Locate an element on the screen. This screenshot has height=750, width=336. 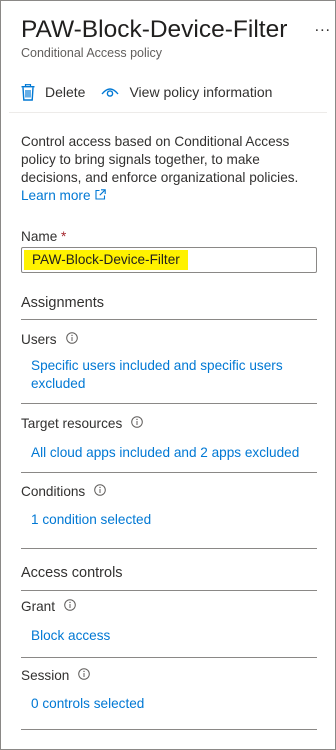
session-link: 0 controls selected is located at coordinates (171, 704).